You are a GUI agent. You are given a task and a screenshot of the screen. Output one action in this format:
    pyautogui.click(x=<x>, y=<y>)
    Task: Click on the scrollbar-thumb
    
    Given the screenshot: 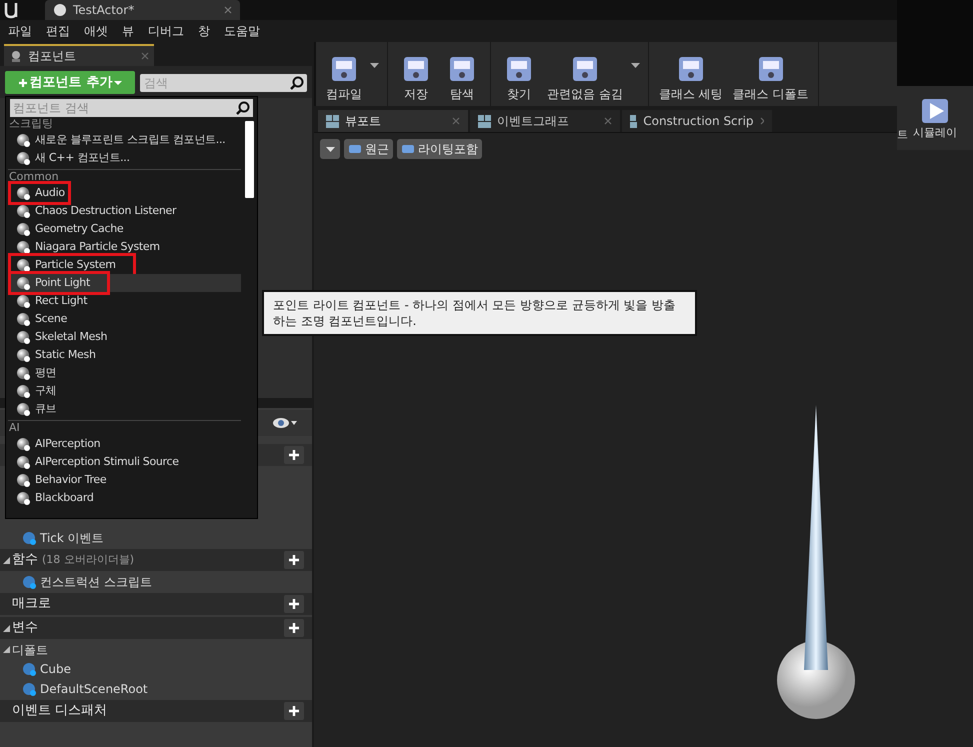 What is the action you would take?
    pyautogui.click(x=249, y=159)
    